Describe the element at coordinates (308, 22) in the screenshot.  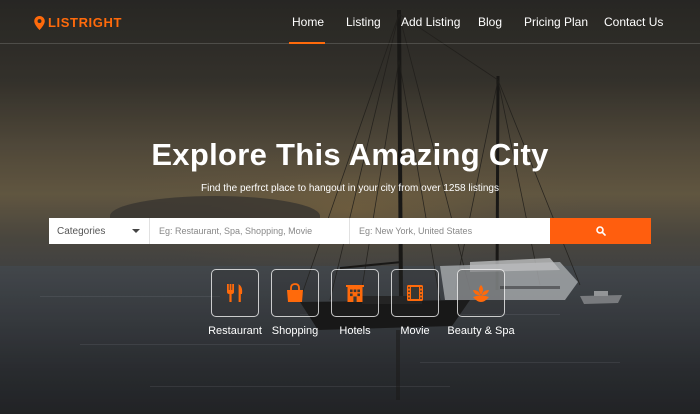
I see `nav-home: Home` at that location.